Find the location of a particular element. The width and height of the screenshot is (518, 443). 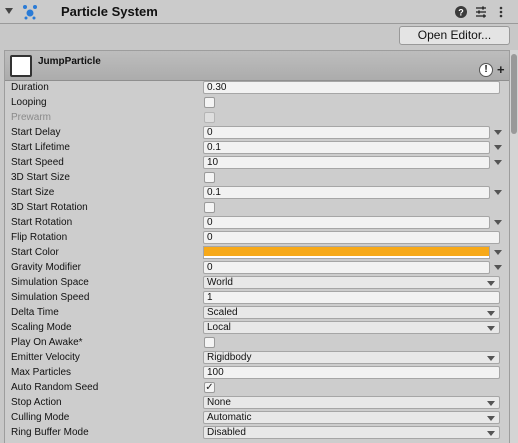

delta-time-dropdown: Scaled is located at coordinates (351, 312).